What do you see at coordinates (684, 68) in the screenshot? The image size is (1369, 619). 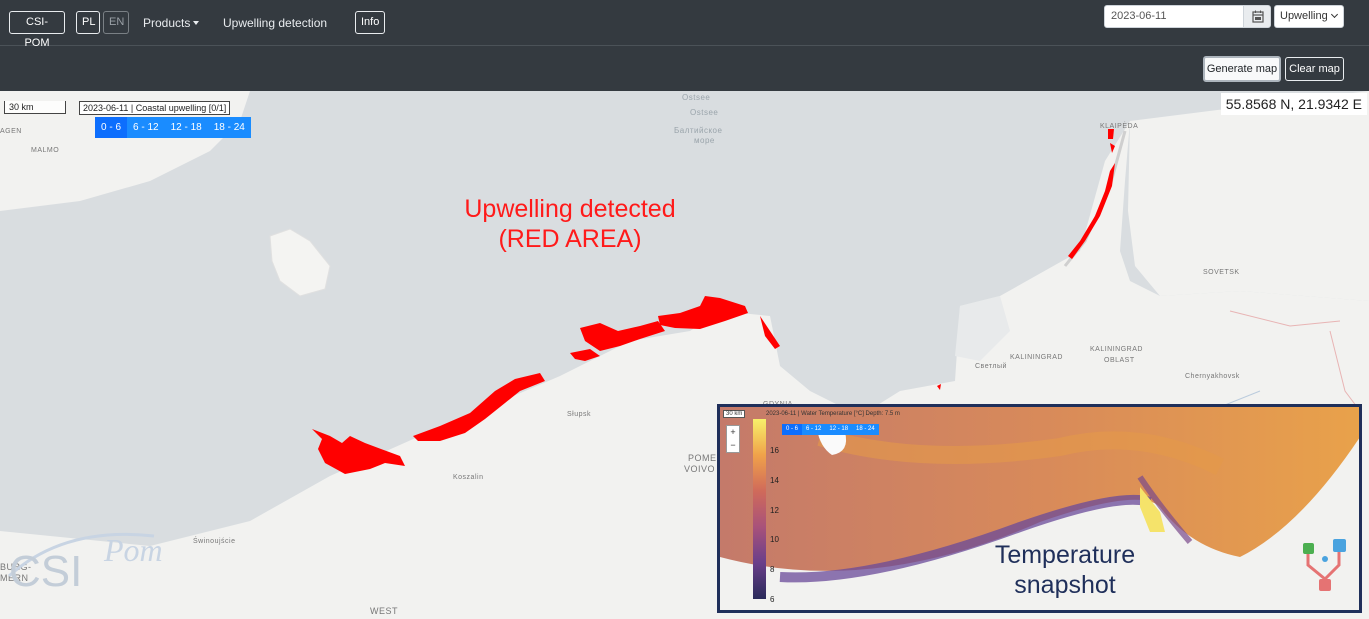 I see `toolbar: Generate map Clear map` at bounding box center [684, 68].